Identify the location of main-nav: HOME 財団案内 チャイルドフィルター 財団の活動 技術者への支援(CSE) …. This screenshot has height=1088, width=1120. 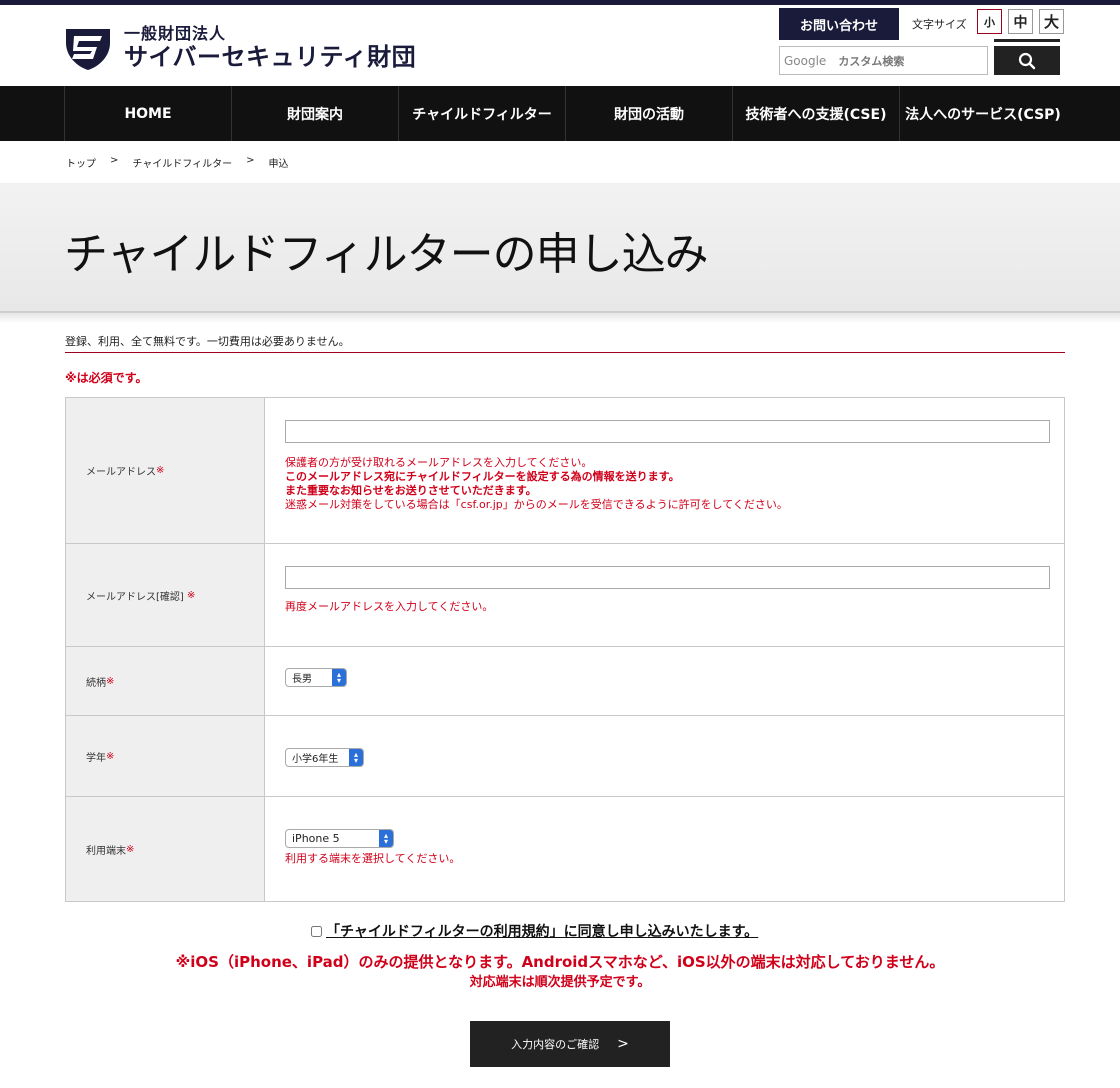
(560, 113).